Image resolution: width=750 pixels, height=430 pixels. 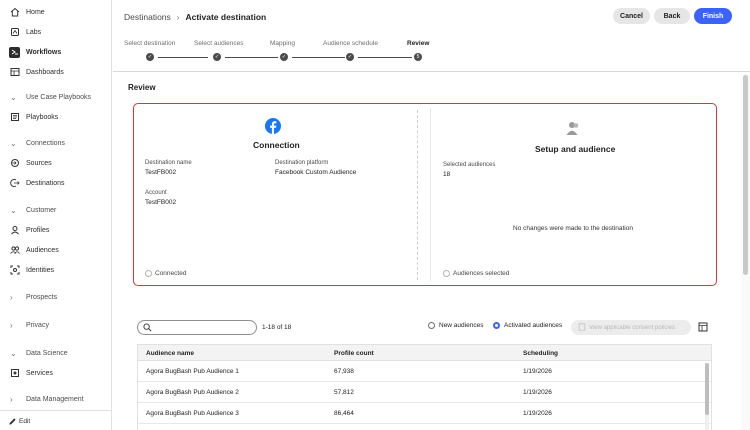 I want to click on profile-count-cell: 86,464, so click(x=344, y=413).